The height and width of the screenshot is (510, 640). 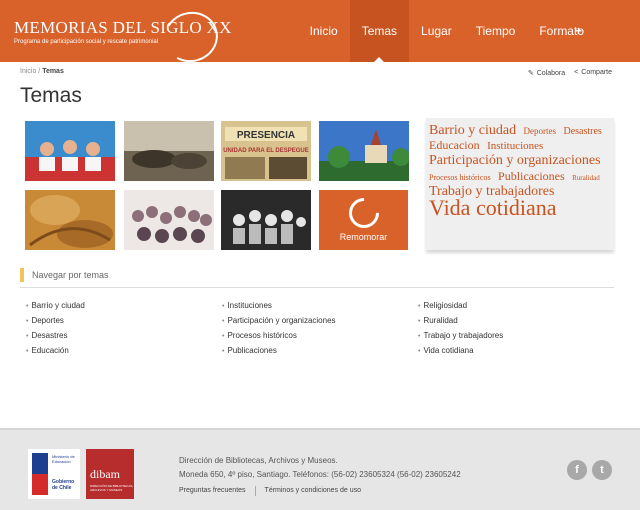 What do you see at coordinates (540, 131) in the screenshot?
I see `tag-deportes: Deportes` at bounding box center [540, 131].